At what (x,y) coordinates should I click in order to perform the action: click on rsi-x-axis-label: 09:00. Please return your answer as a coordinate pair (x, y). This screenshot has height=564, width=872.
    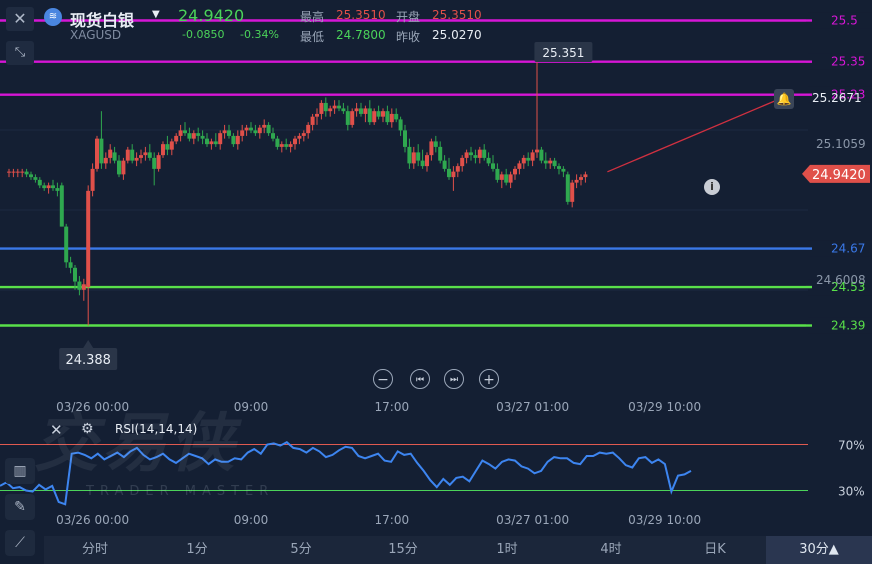
    Looking at the image, I should click on (251, 520).